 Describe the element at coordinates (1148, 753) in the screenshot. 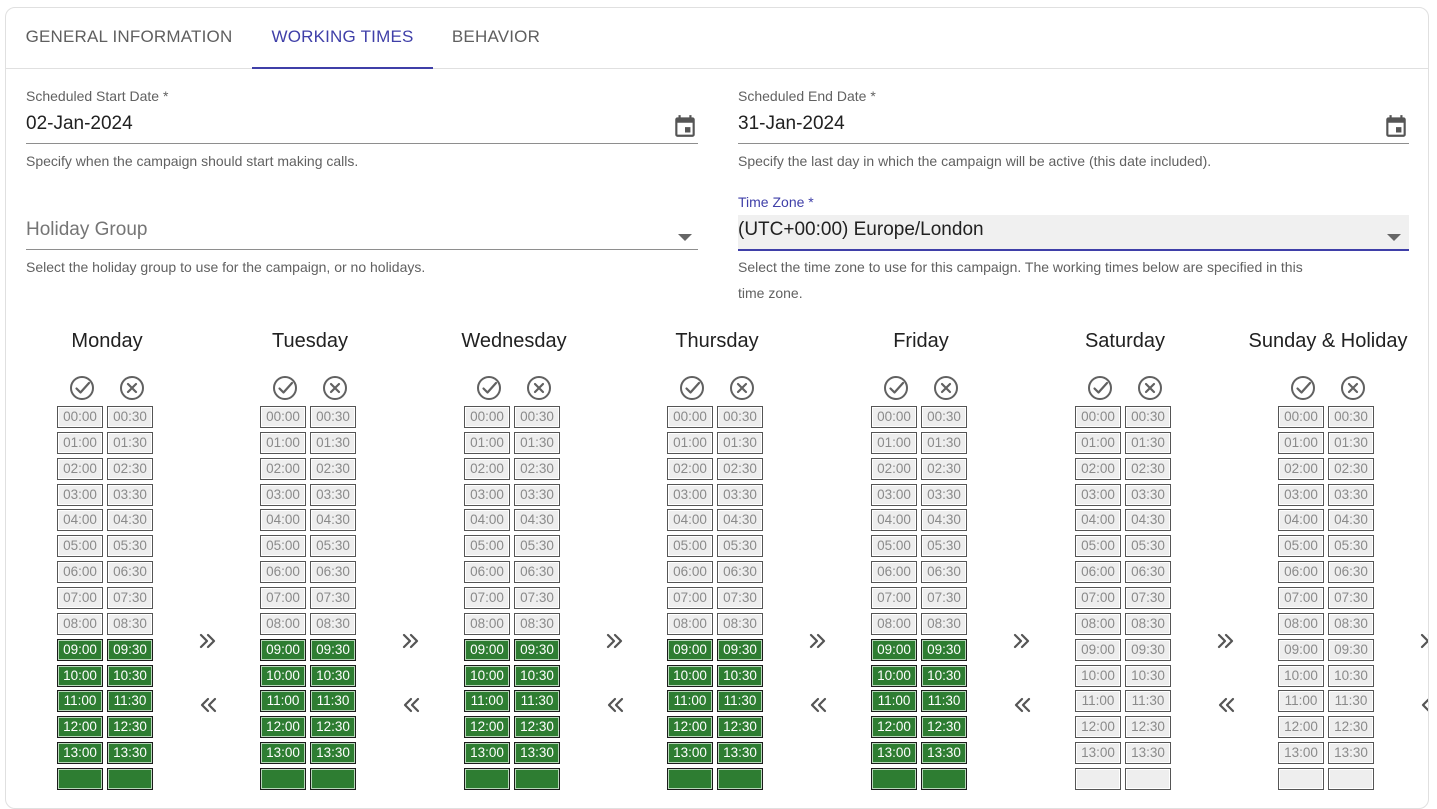

I see `time-slot: 13:30` at that location.